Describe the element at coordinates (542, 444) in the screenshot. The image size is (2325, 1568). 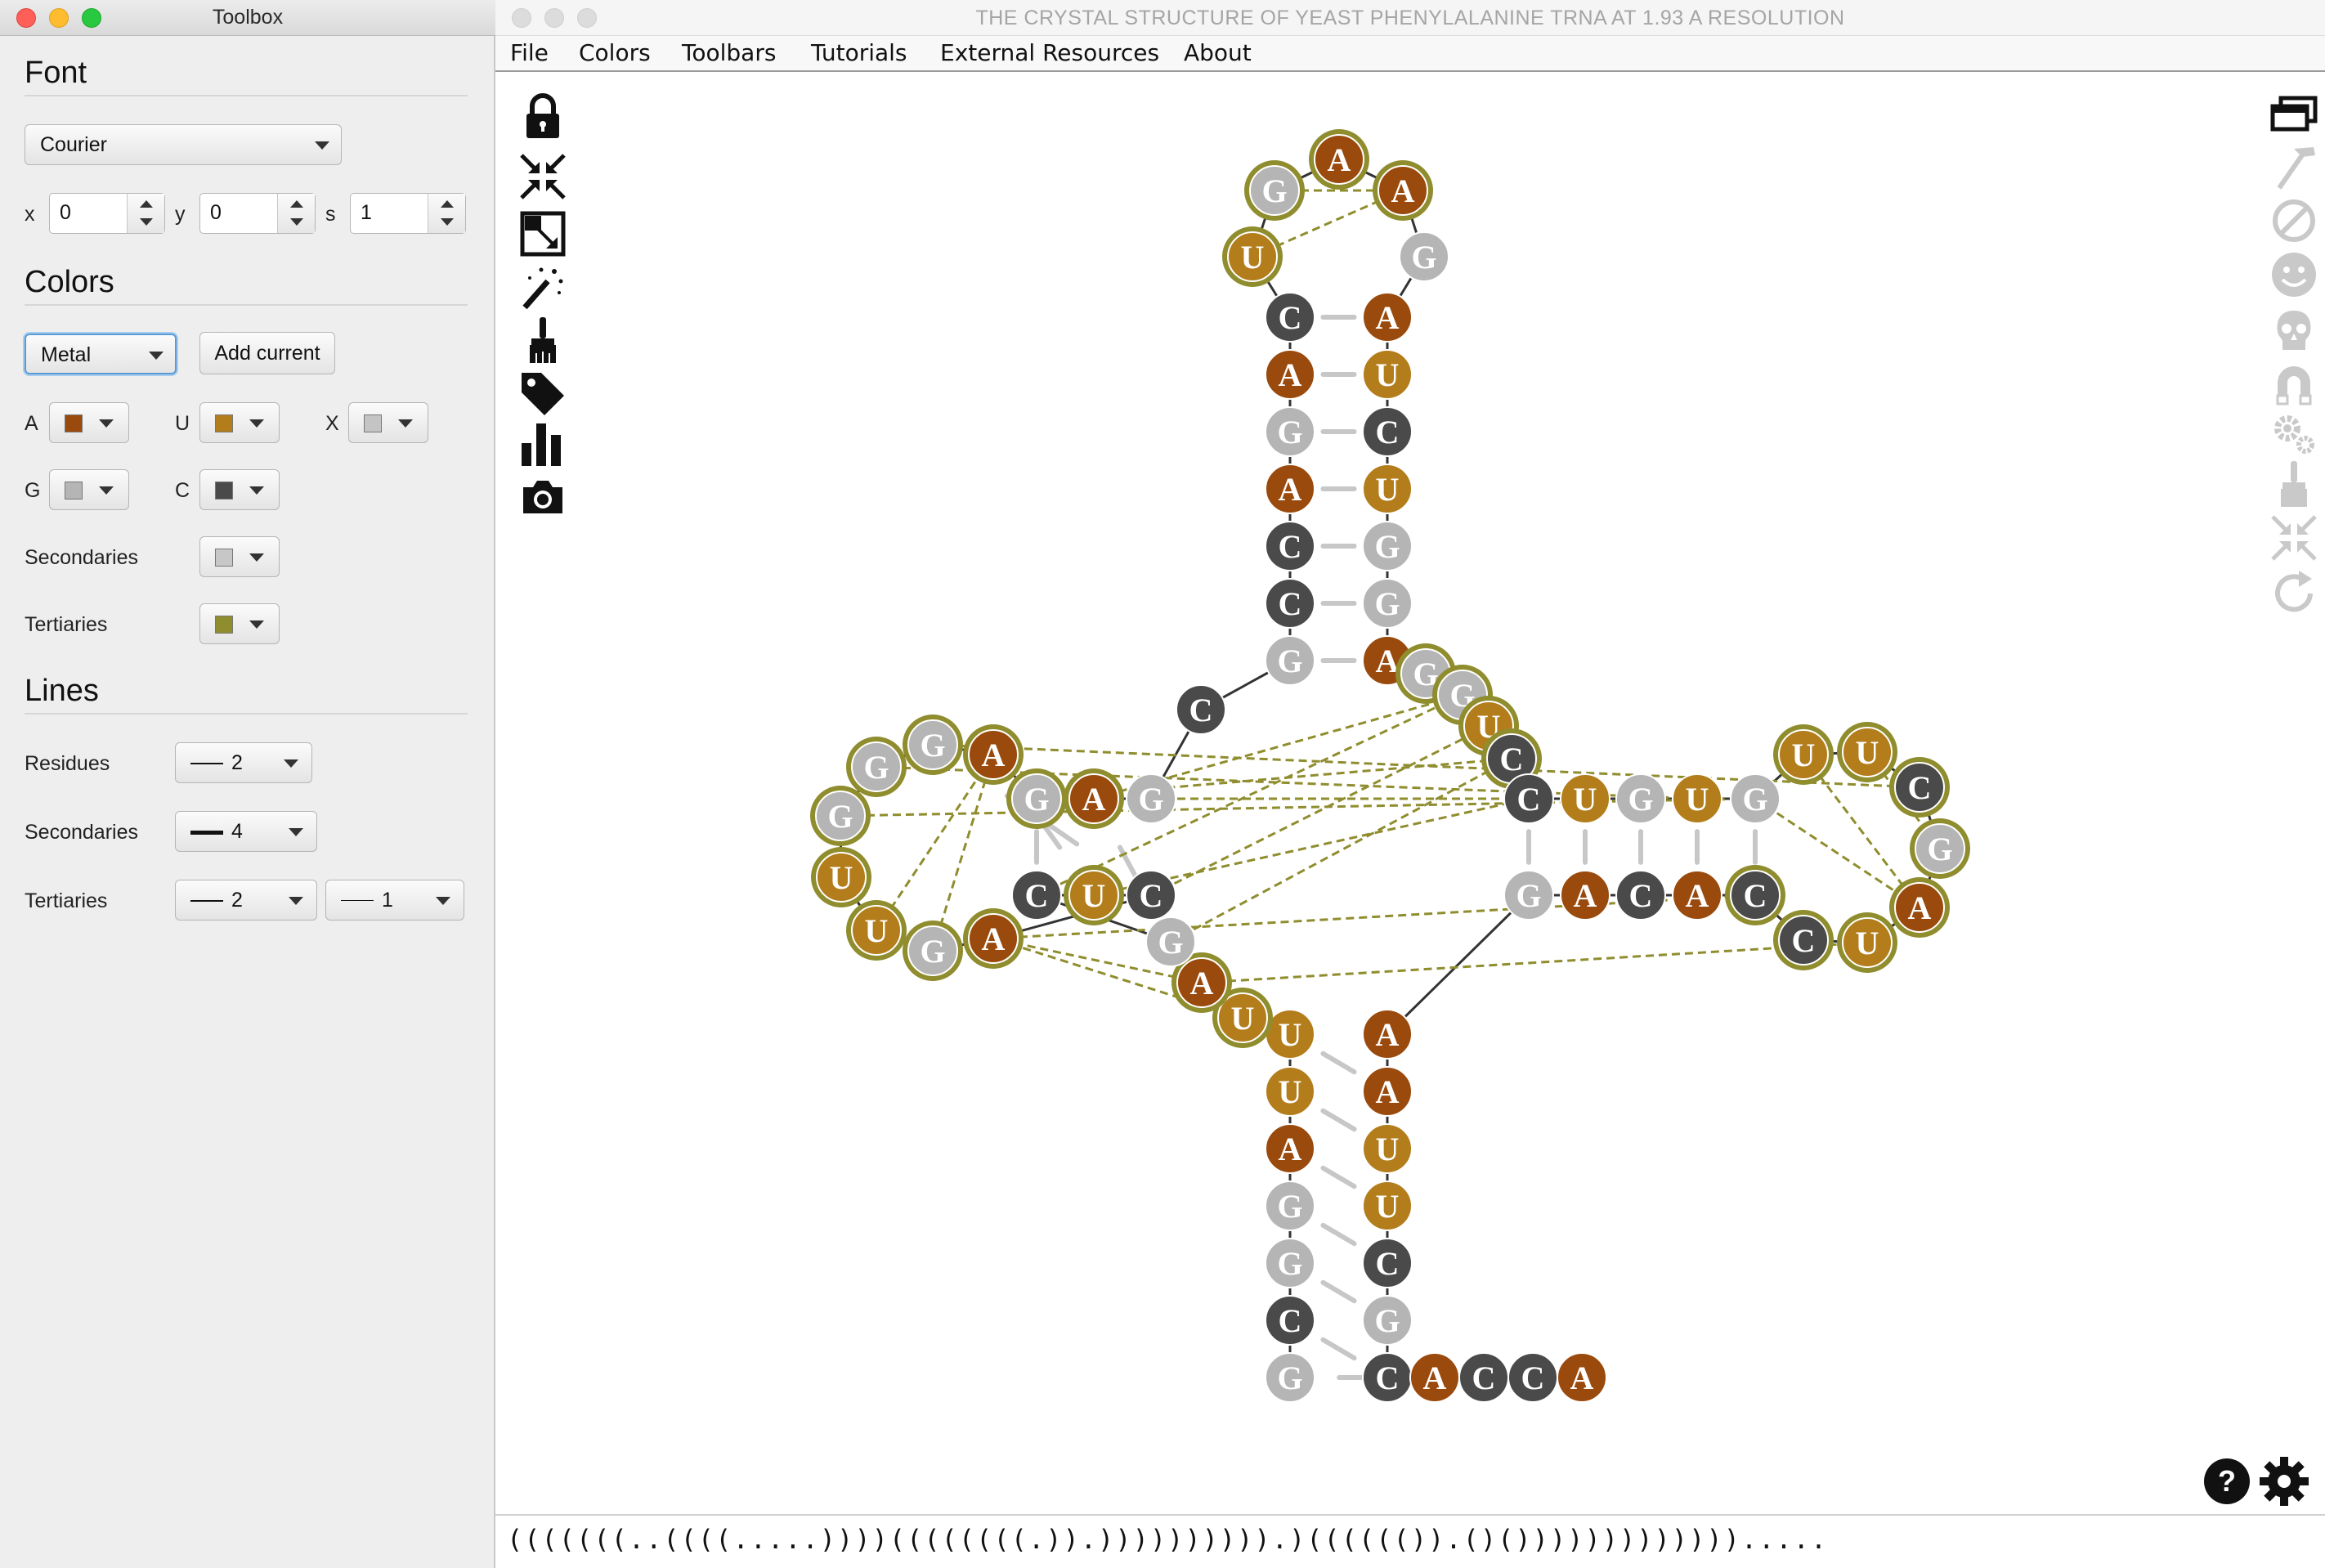
I see `bar-chart-icon` at that location.